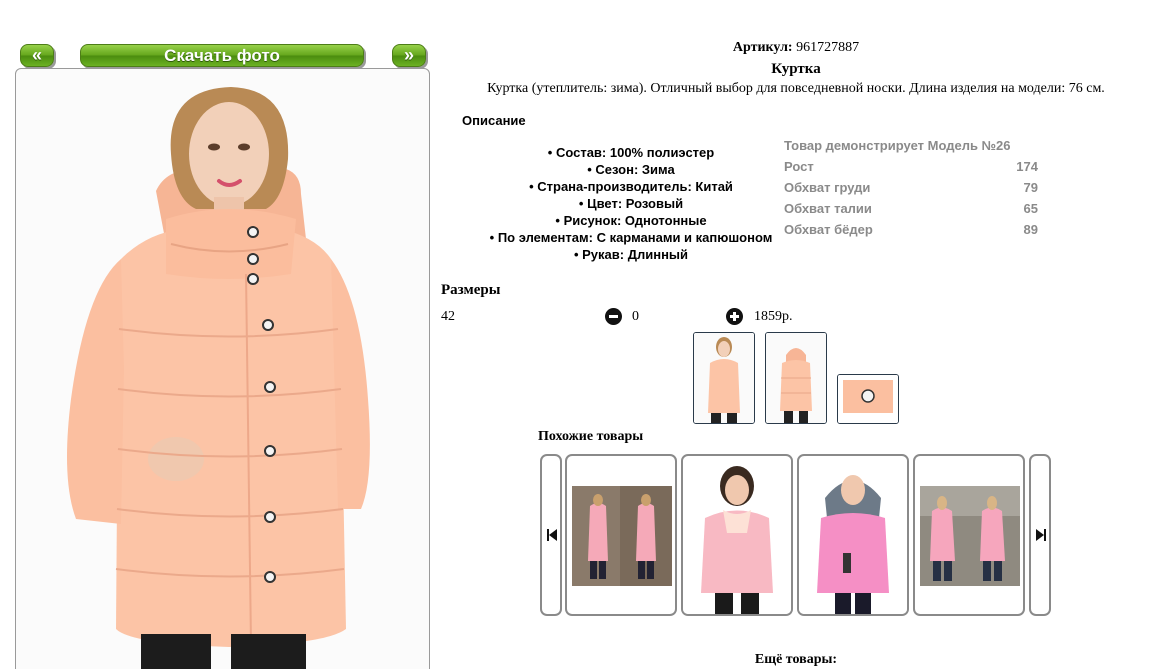 The image size is (1167, 669). I want to click on carousel-prev-button, so click(551, 535).